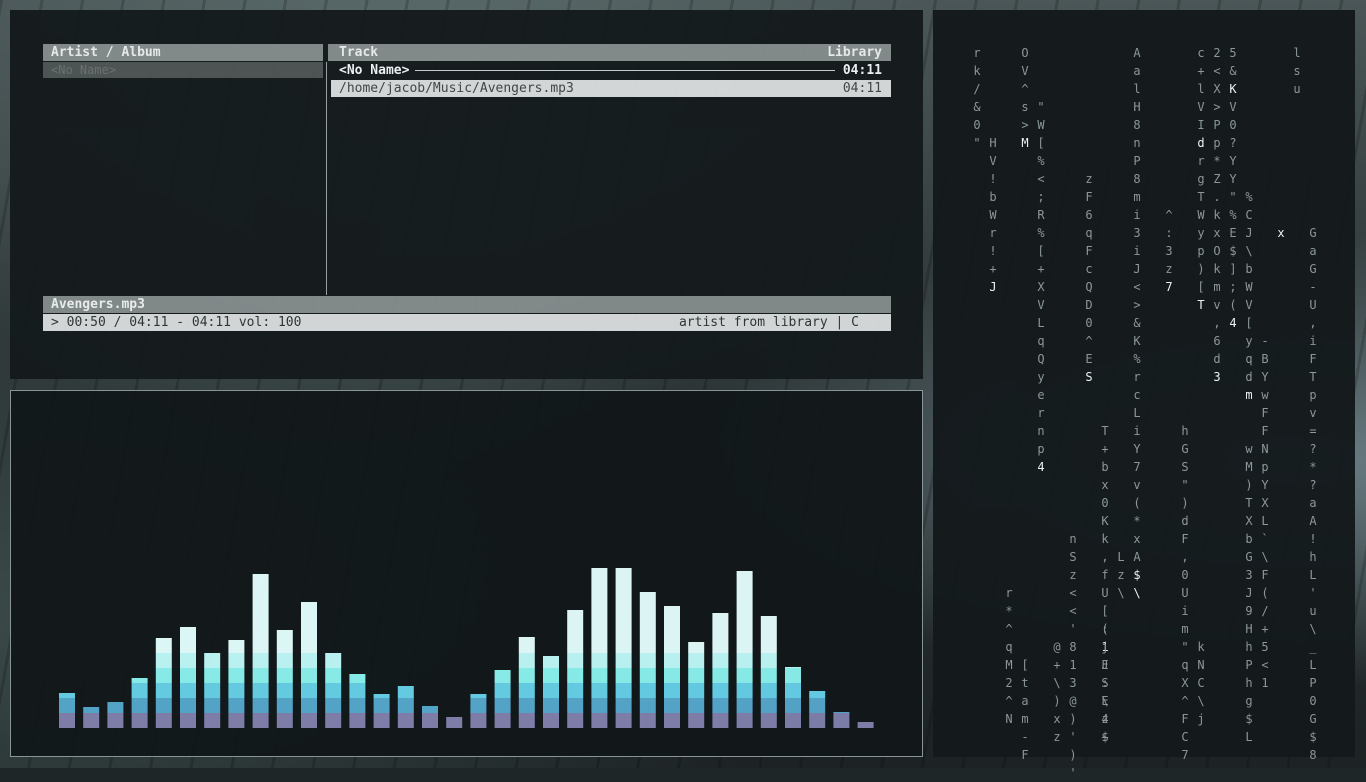 This screenshot has height=782, width=1366. What do you see at coordinates (1057, 692) in the screenshot?
I see `matrix-column: @ + \) x z` at bounding box center [1057, 692].